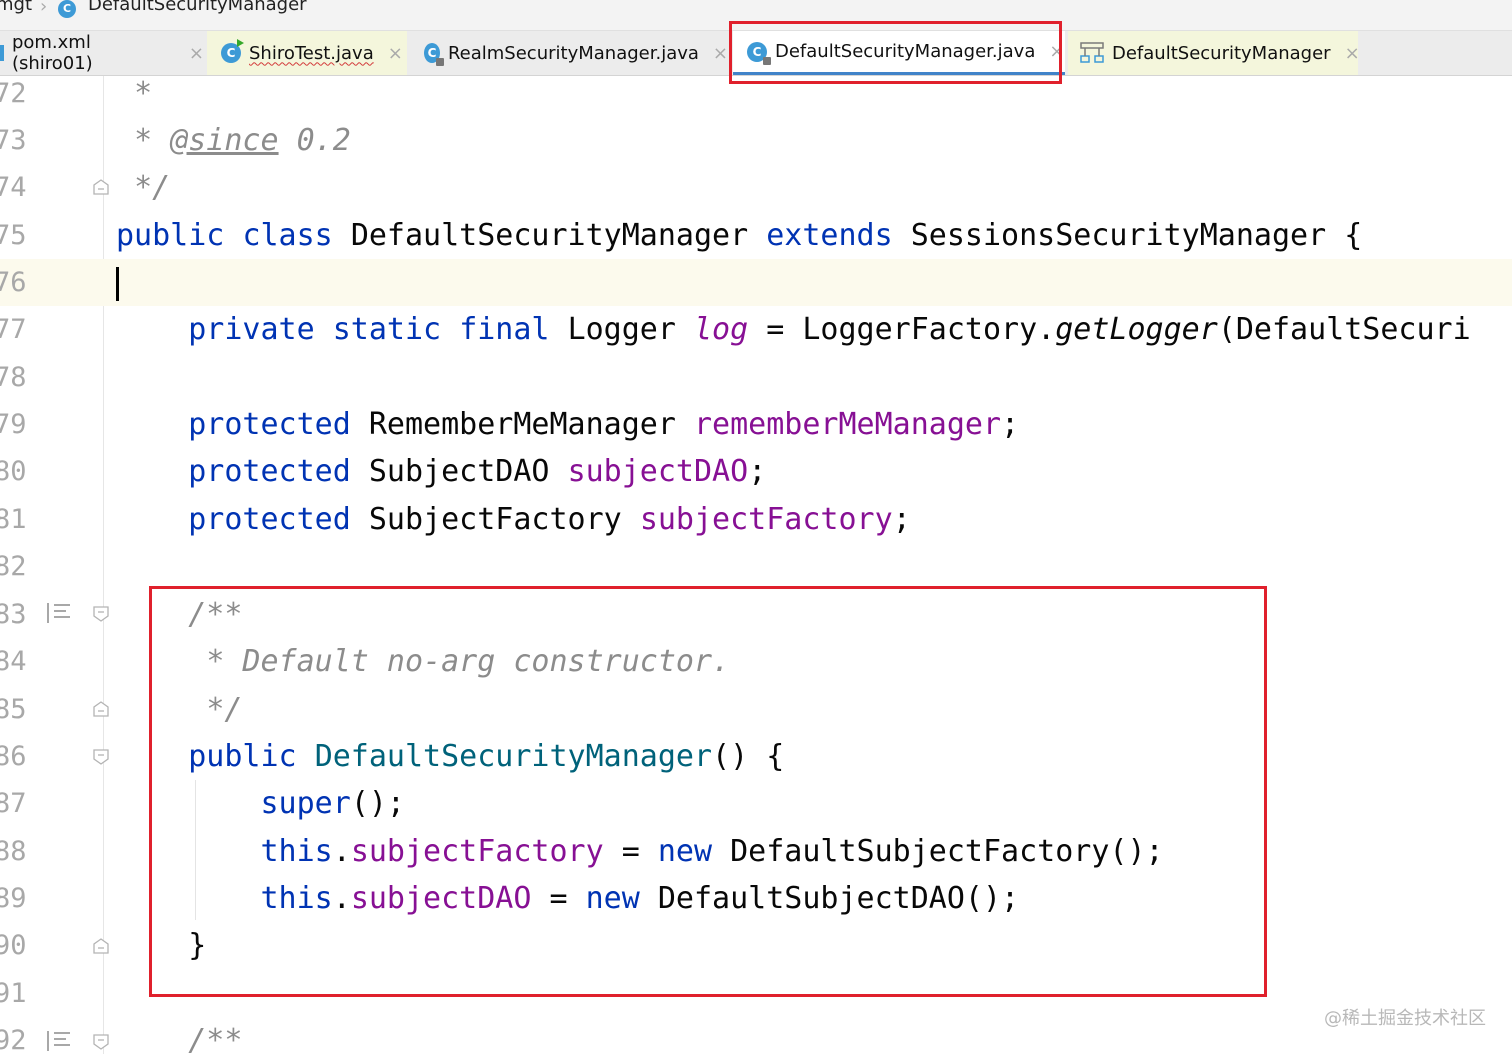 The height and width of the screenshot is (1064, 1512). Describe the element at coordinates (756, 140) in the screenshot. I see `code-line-73: 73 * @since 0.2` at that location.